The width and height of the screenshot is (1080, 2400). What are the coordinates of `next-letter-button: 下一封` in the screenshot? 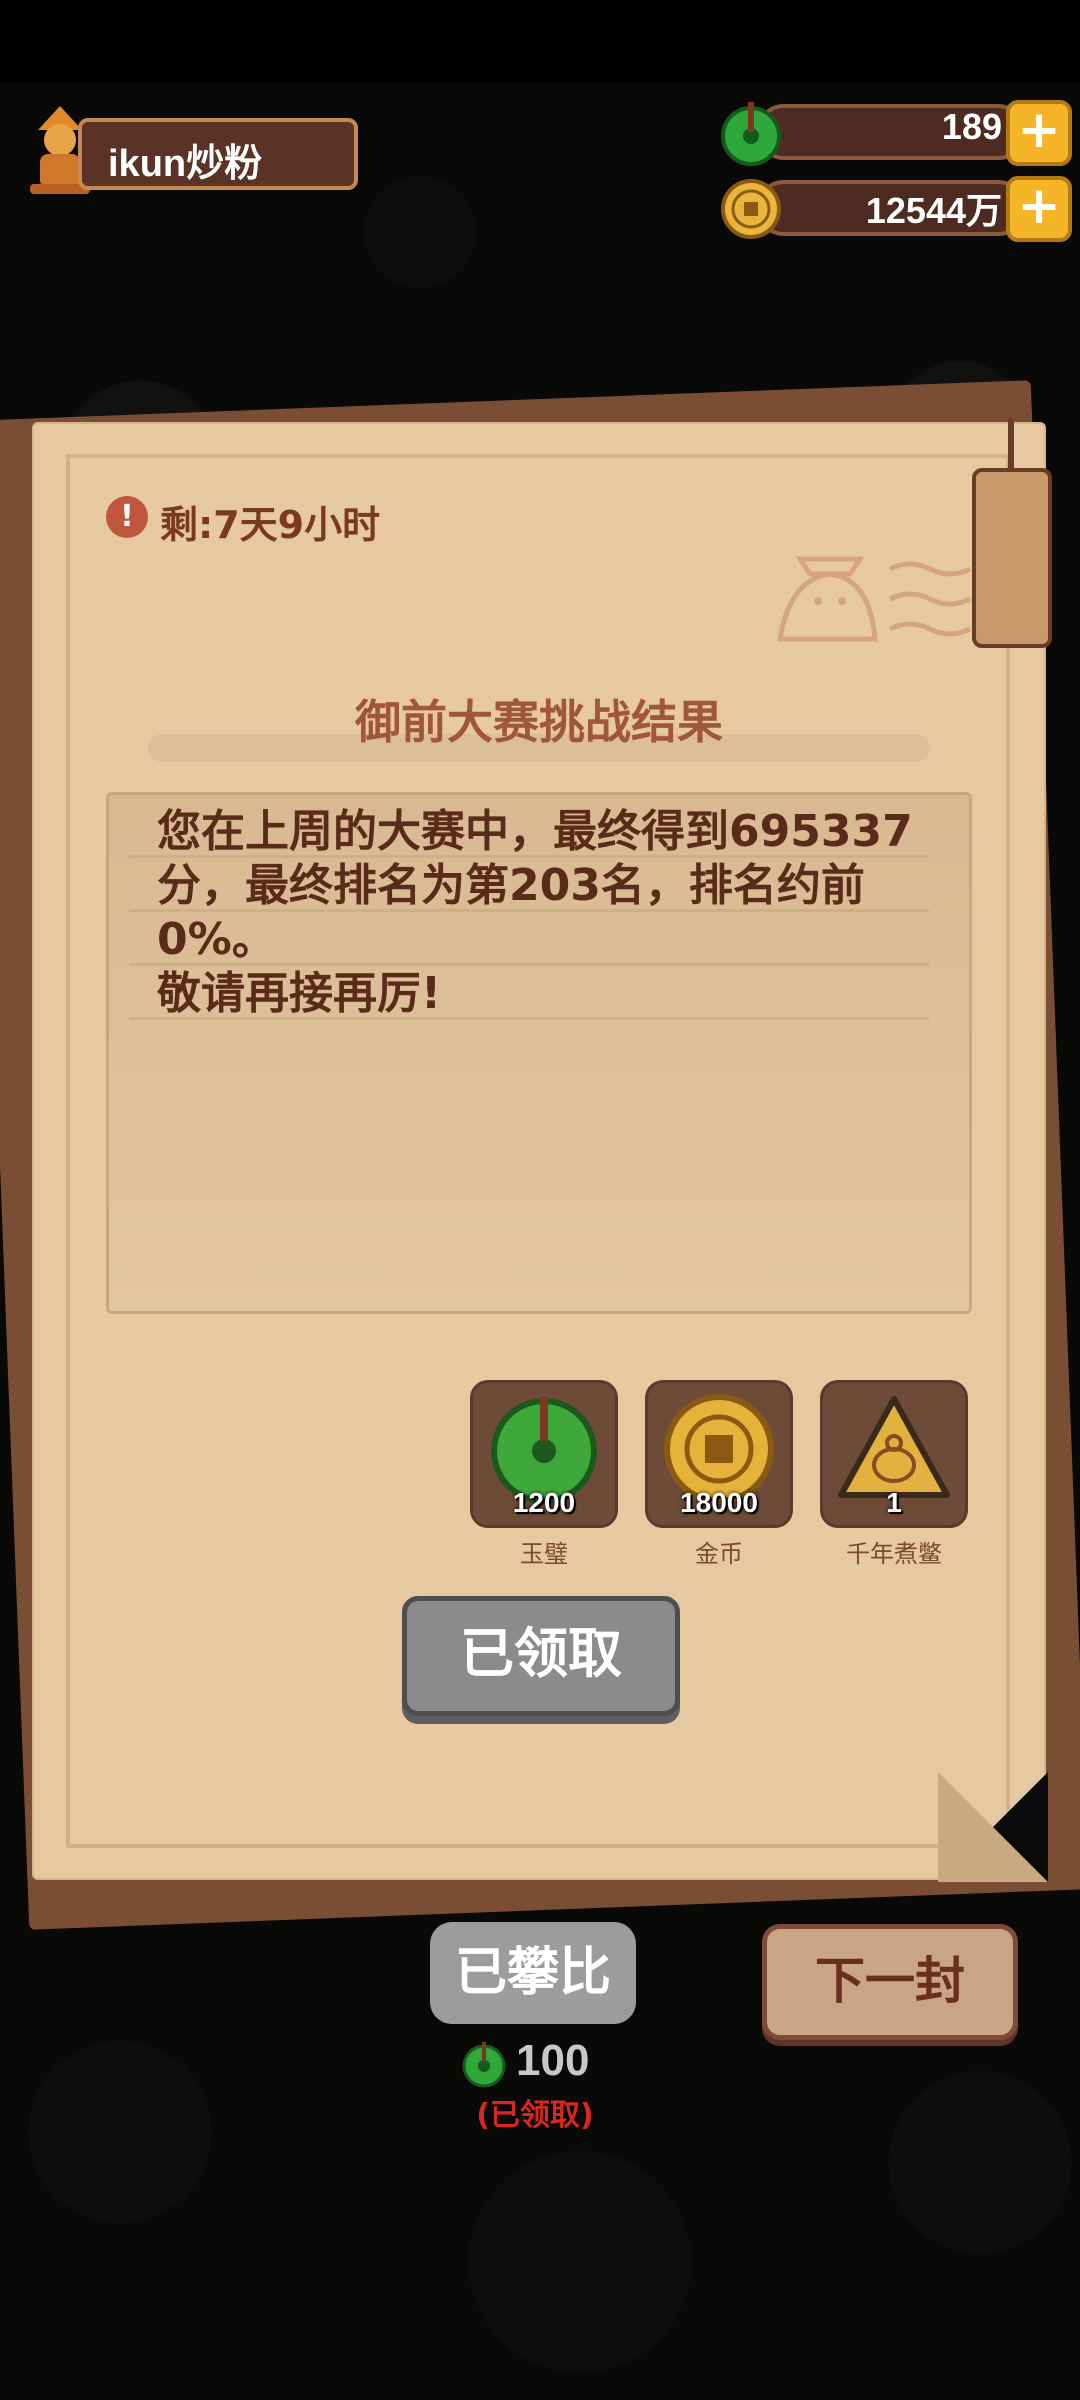 It's located at (890, 1982).